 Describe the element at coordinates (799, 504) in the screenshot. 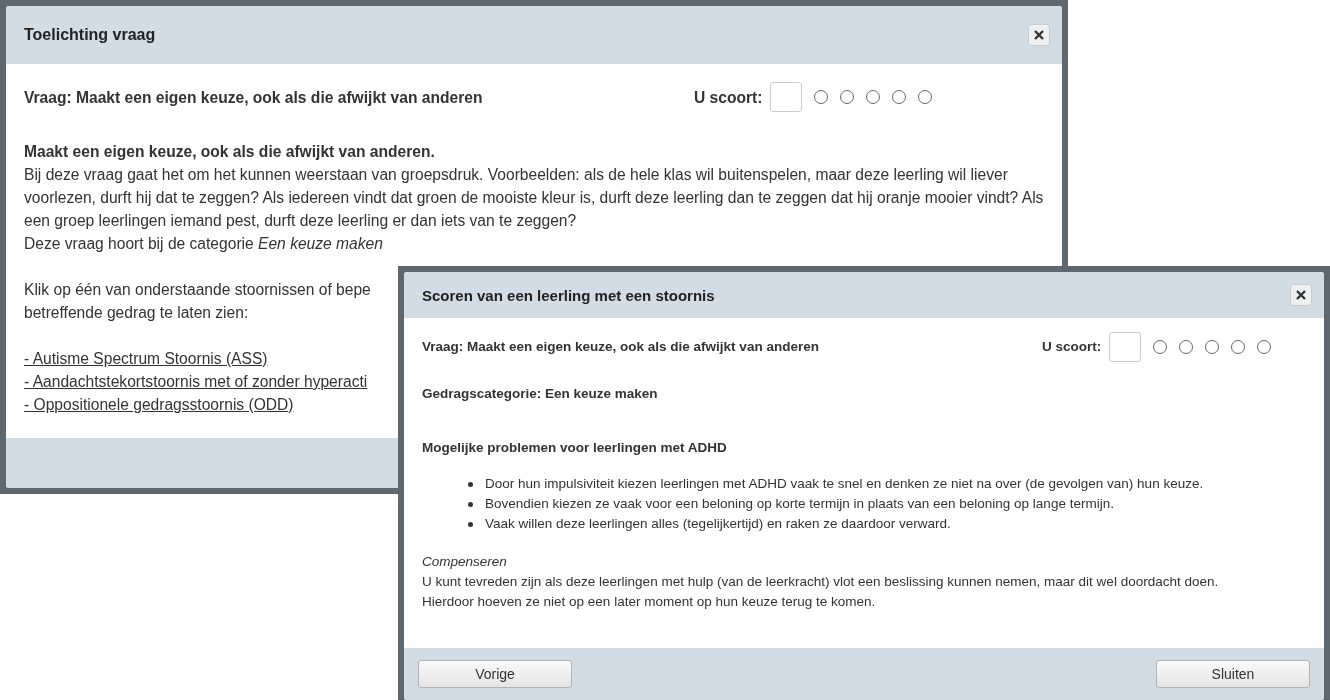

I see `bullet-text: Bovendien kiezen ze vaak voor een beloning op korte termijn in plaats van een beloning op lange termijn.` at that location.